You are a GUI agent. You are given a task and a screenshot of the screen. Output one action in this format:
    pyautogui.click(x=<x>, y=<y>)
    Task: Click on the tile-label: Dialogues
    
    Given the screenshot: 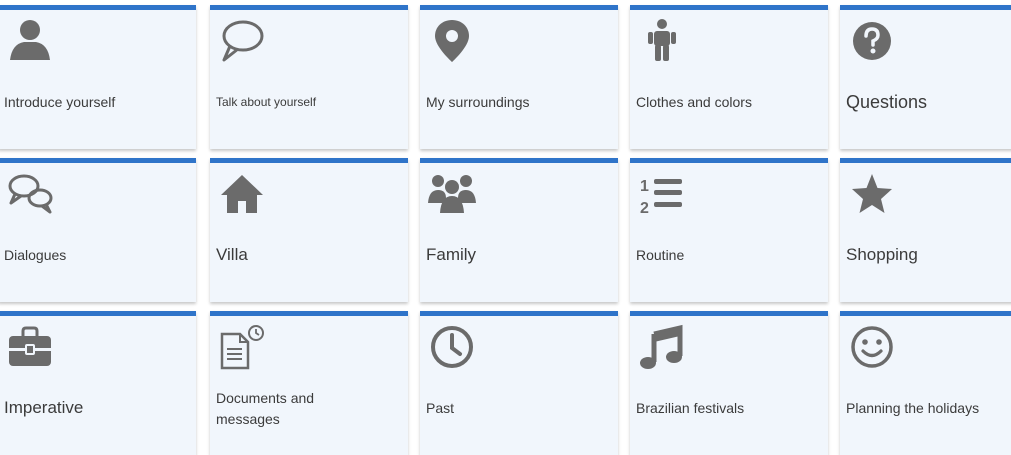 What is the action you would take?
    pyautogui.click(x=35, y=255)
    